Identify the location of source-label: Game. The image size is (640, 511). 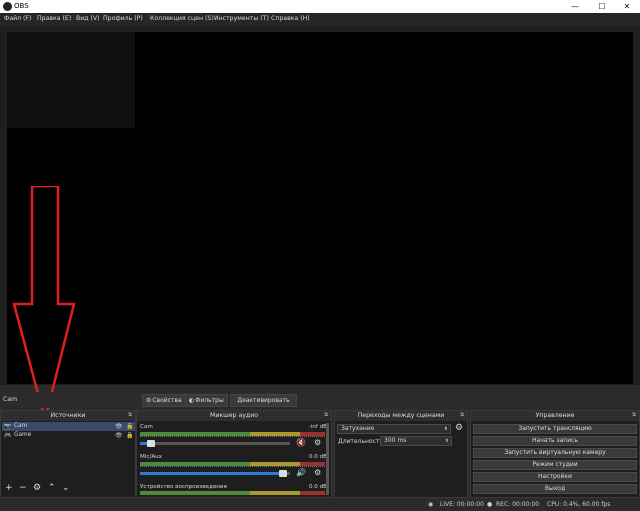
(23, 435).